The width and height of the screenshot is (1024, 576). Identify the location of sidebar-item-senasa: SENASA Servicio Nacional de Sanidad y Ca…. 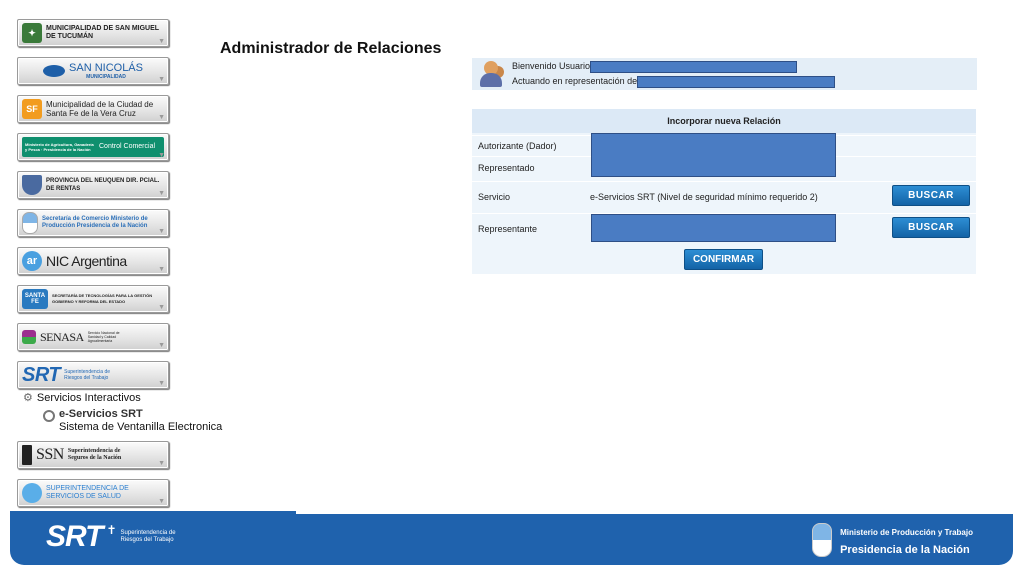
(93, 337).